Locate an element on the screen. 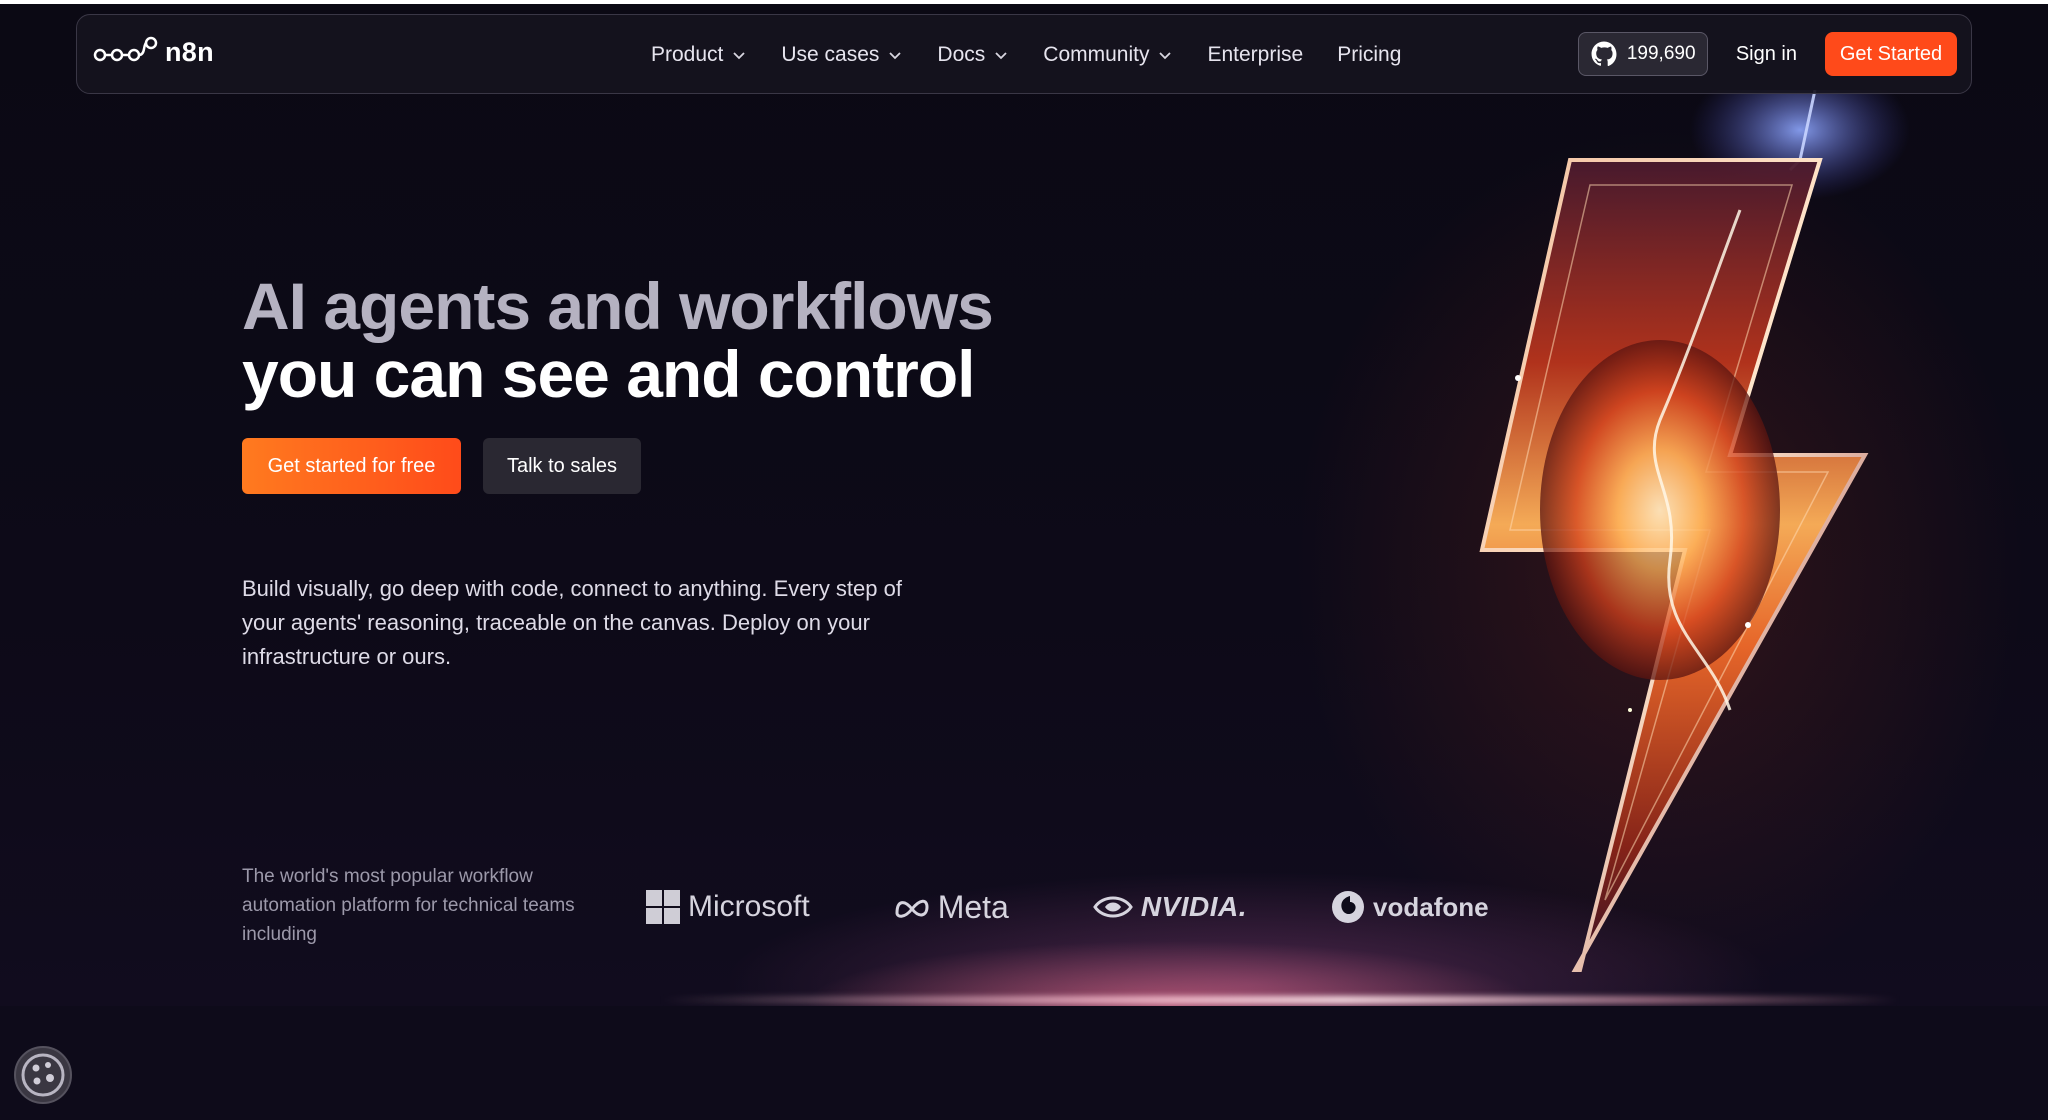 The image size is (2048, 1120). github-star-count: 199,690 is located at coordinates (1661, 53).